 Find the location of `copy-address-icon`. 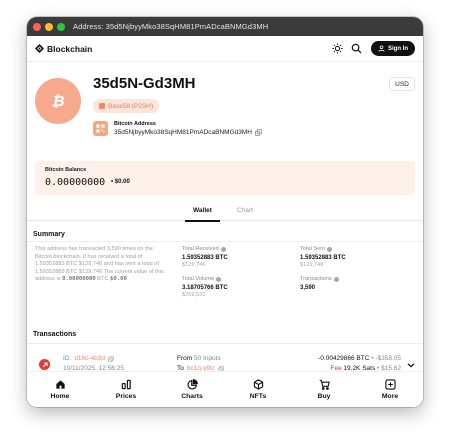

copy-address-icon is located at coordinates (258, 132).